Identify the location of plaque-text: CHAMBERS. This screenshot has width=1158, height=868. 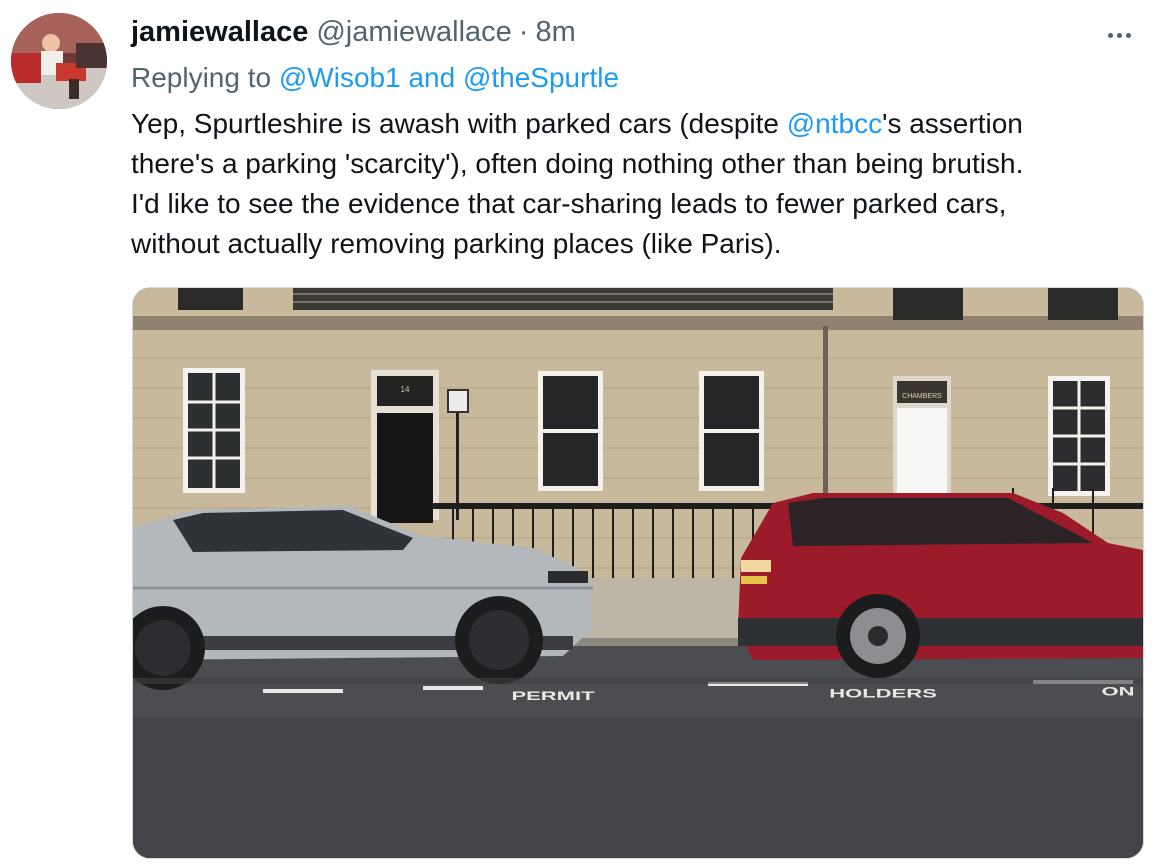
(922, 396).